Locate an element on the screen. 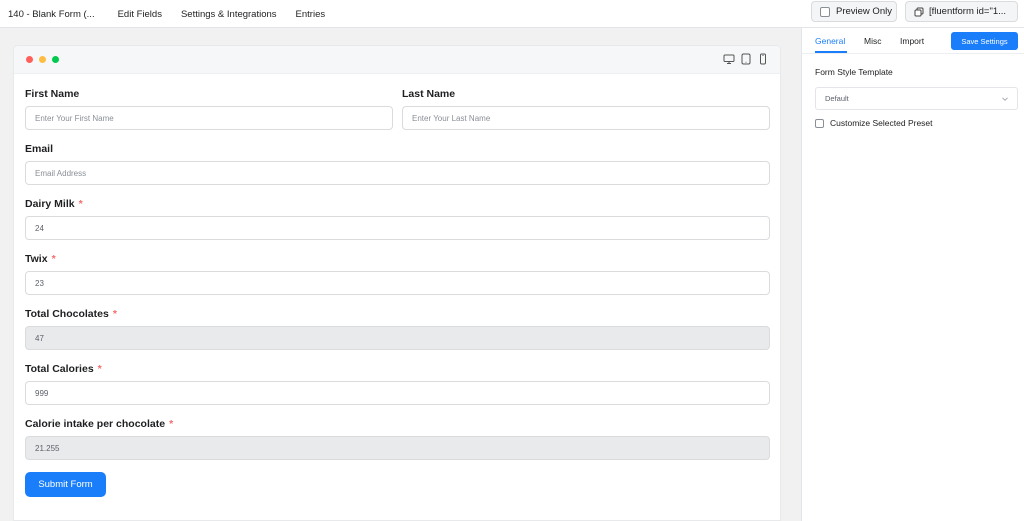 The height and width of the screenshot is (521, 1024). twix-input: 23 is located at coordinates (397, 283).